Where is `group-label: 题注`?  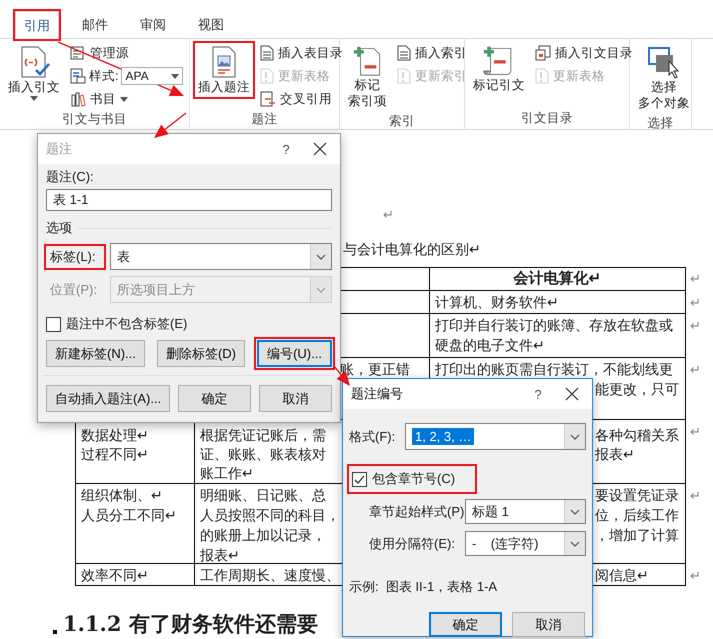
group-label: 题注 is located at coordinates (265, 119).